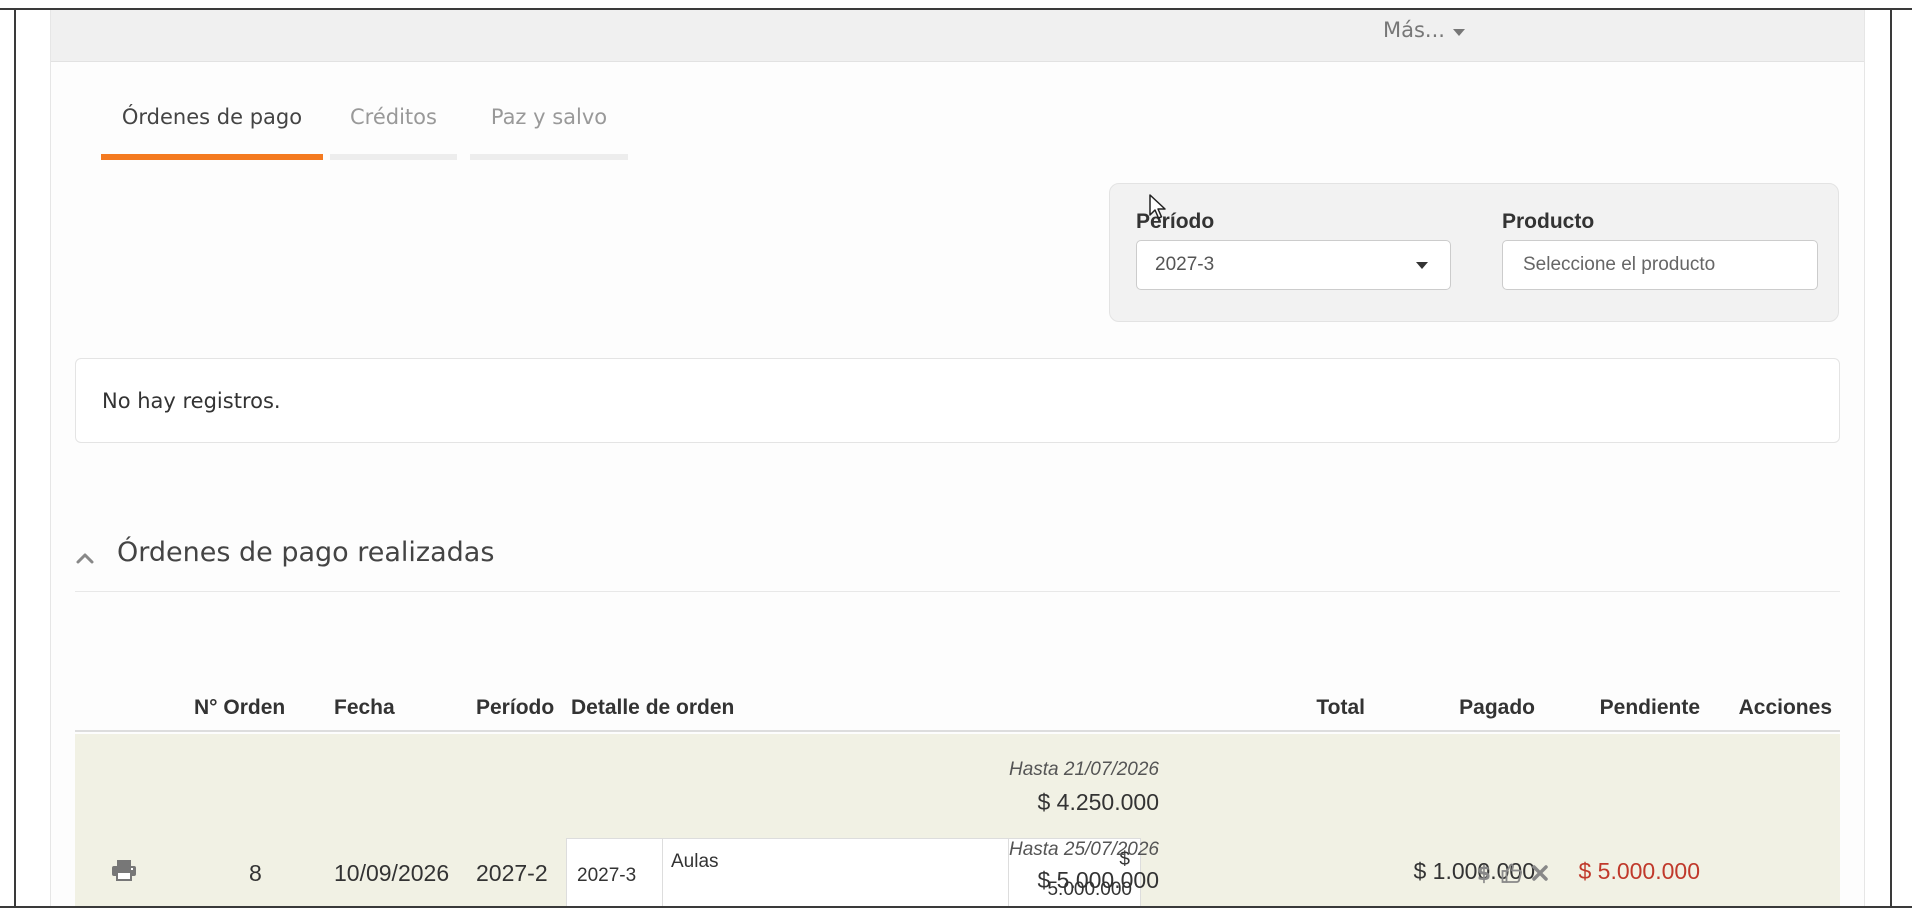  I want to click on empty-message: No hay registros., so click(191, 401).